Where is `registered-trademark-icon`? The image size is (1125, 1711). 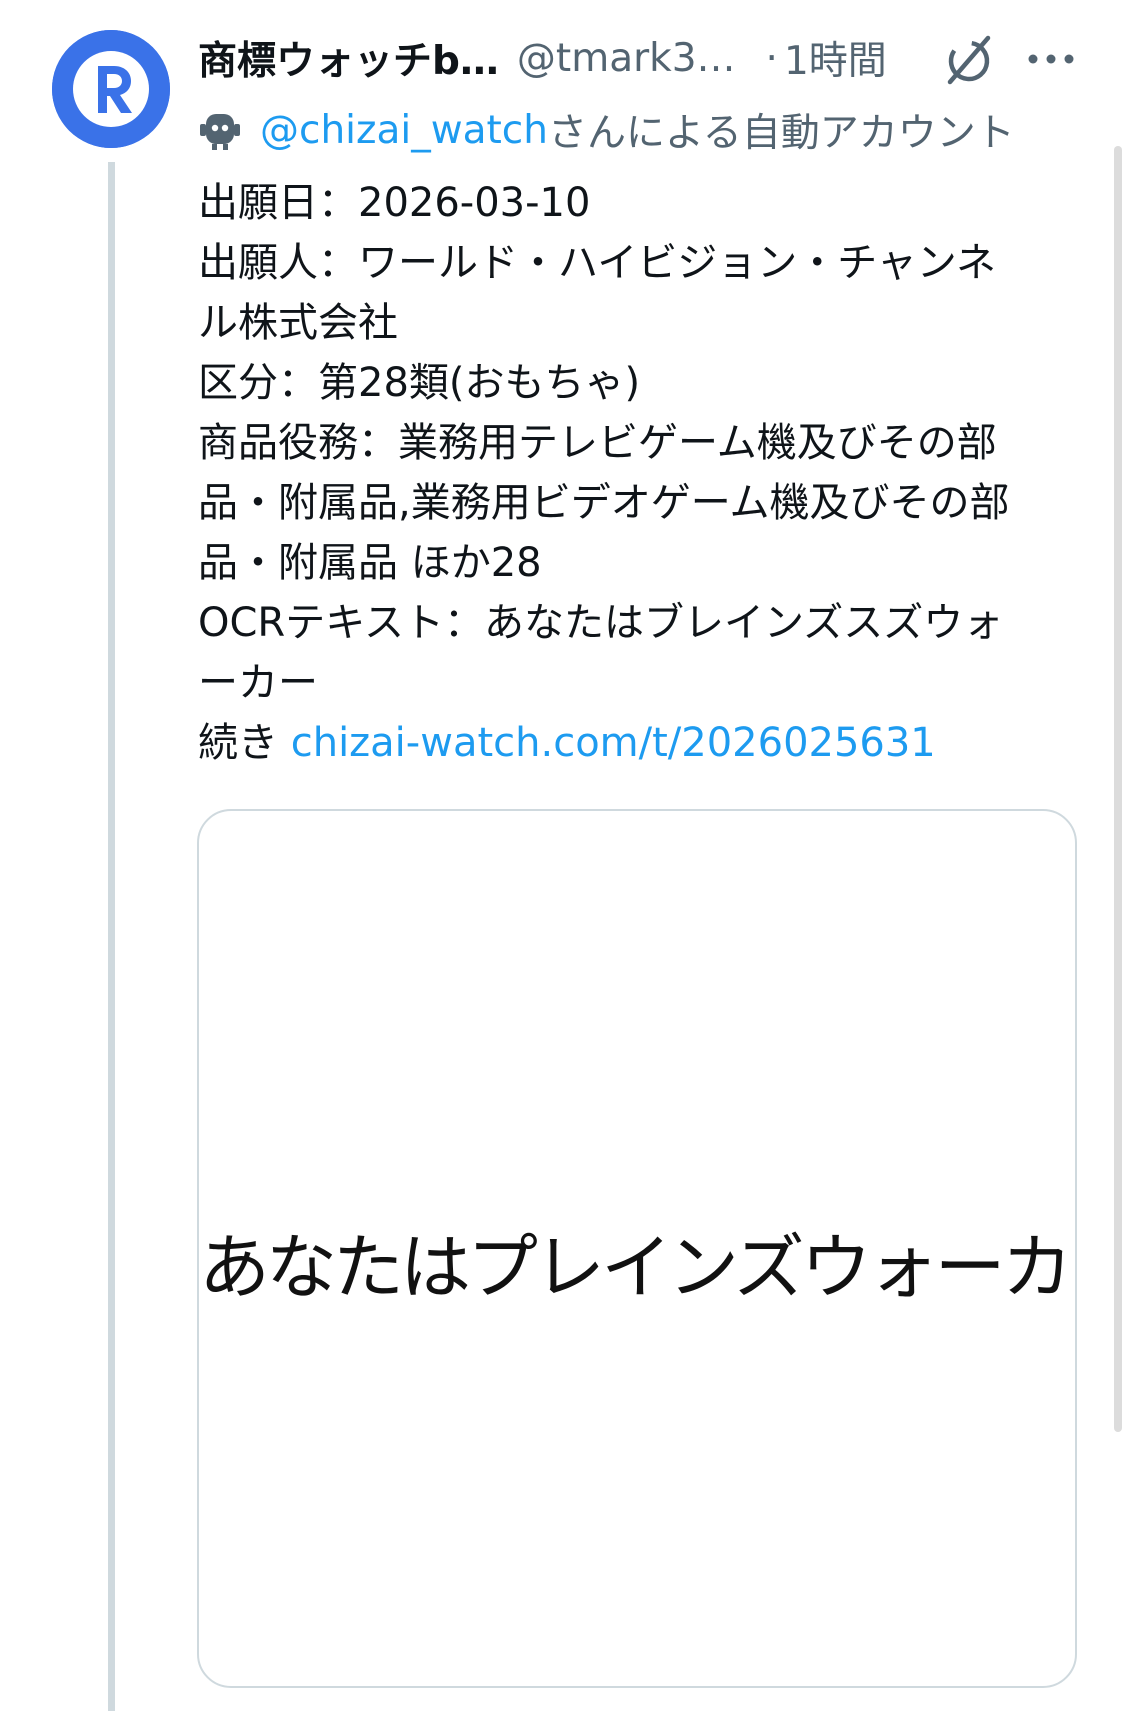
registered-trademark-icon is located at coordinates (111, 89).